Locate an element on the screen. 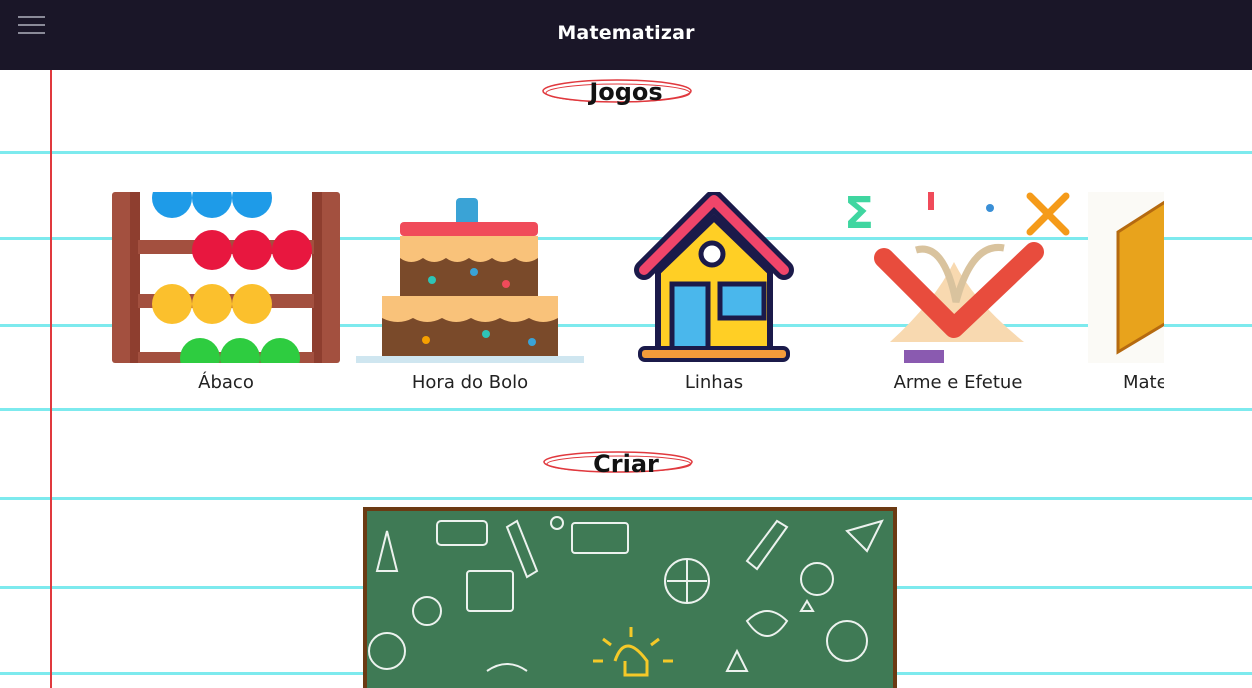 The image size is (1252, 688). chalkboard-doodles-image is located at coordinates (630, 597).